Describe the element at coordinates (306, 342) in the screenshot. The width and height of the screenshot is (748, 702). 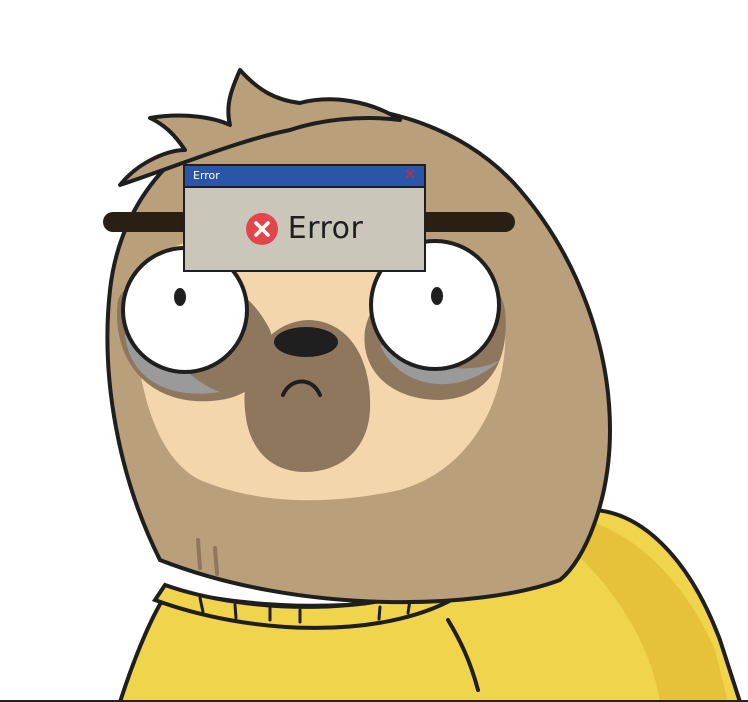
I see `nose` at that location.